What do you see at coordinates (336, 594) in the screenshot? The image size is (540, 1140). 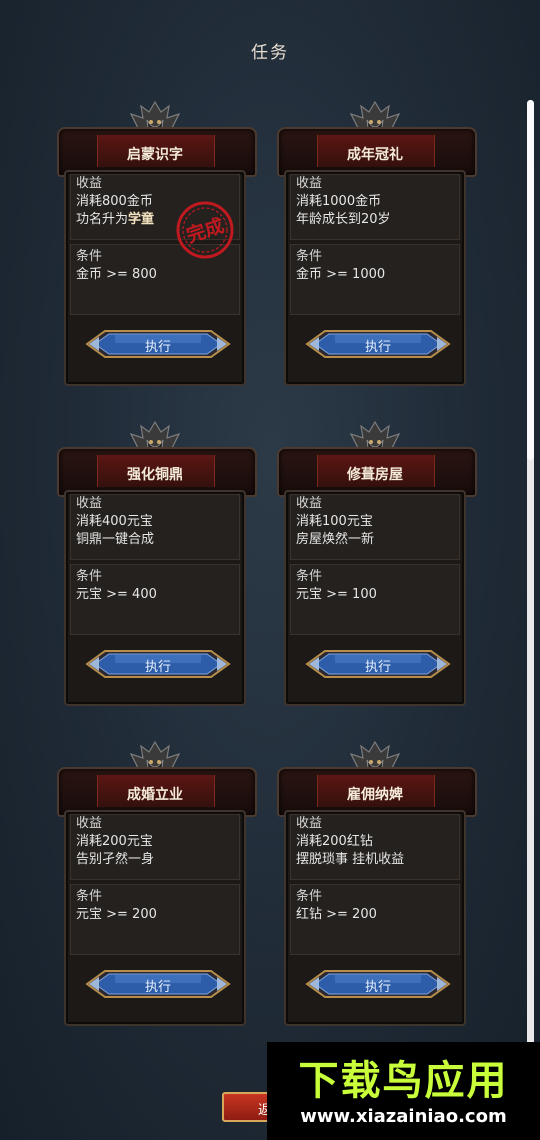 I see `condition-value: 元宝 >= 100` at bounding box center [336, 594].